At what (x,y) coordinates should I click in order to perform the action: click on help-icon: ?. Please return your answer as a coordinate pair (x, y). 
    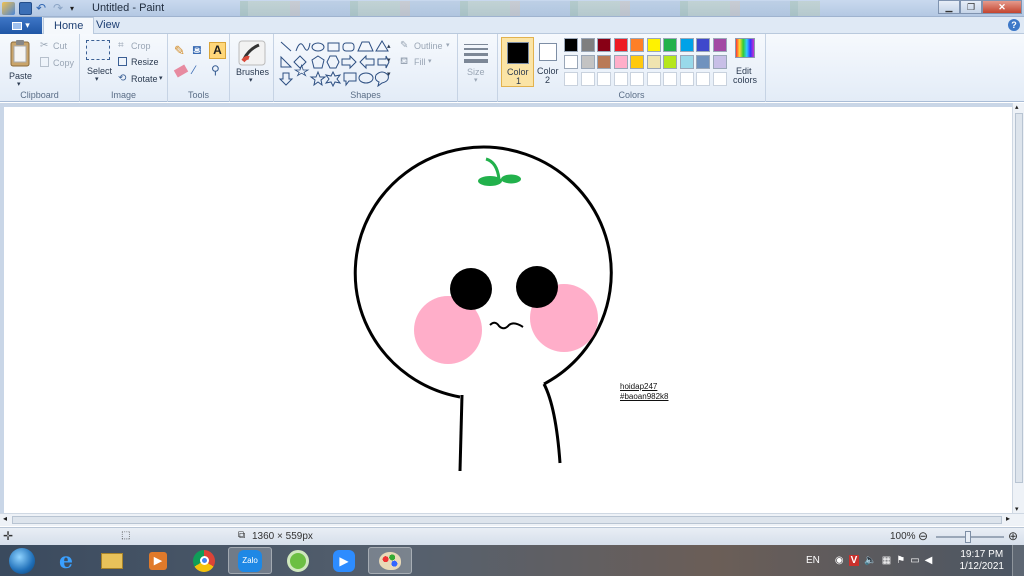
    Looking at the image, I should click on (1014, 25).